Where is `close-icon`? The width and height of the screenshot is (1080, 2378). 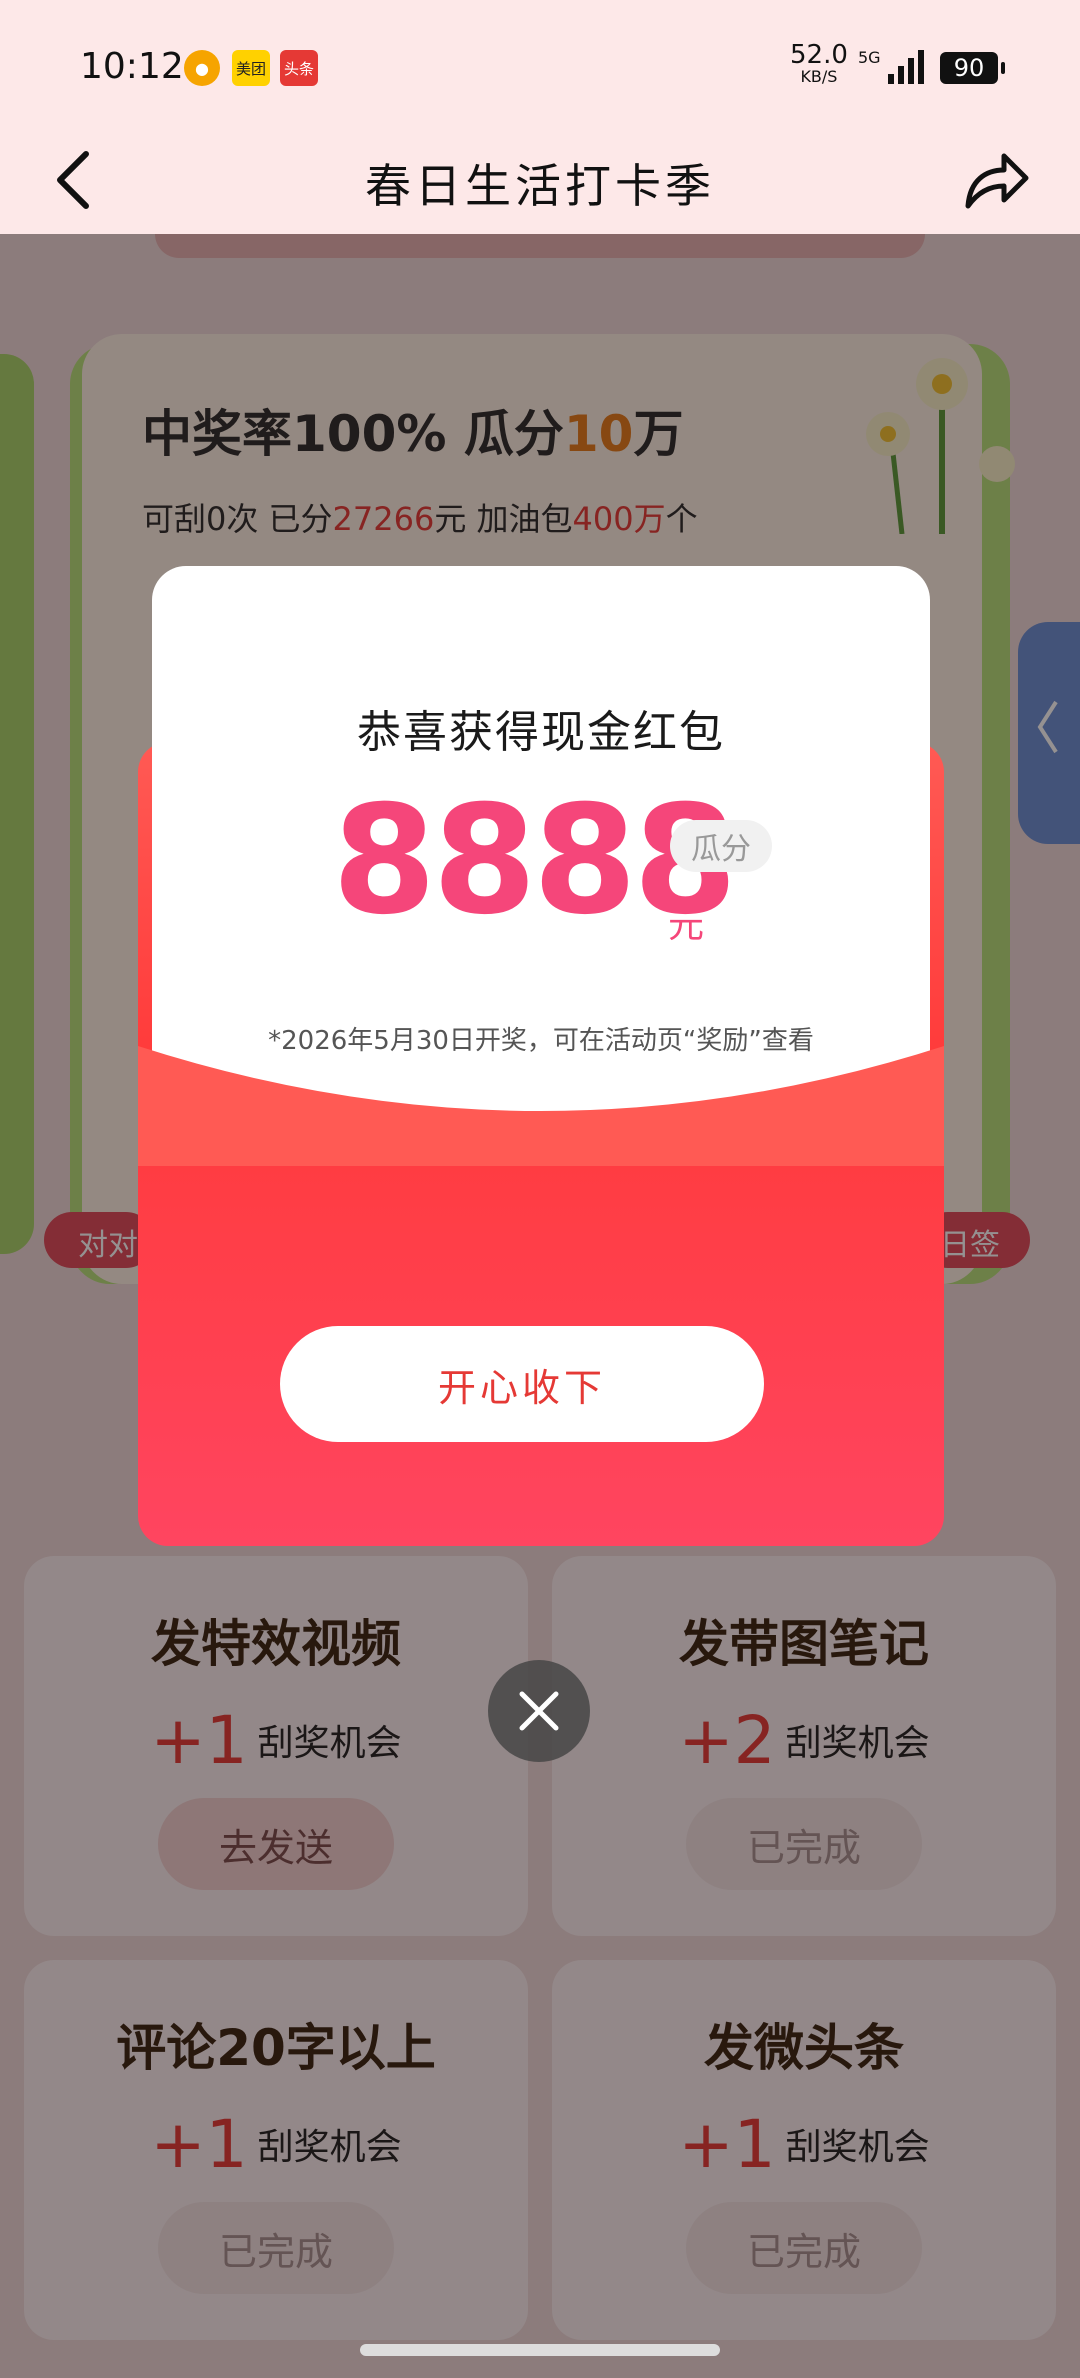 close-icon is located at coordinates (539, 1711).